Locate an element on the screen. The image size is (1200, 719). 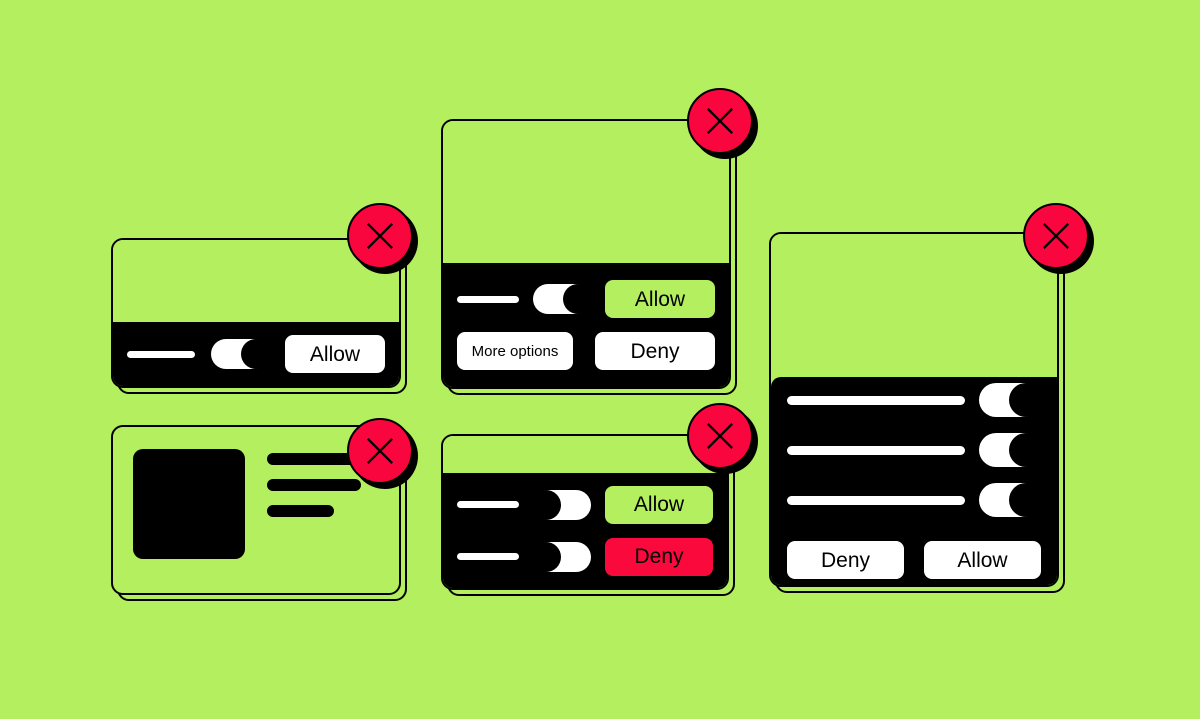
card-body: Deny Allow is located at coordinates (914, 409).